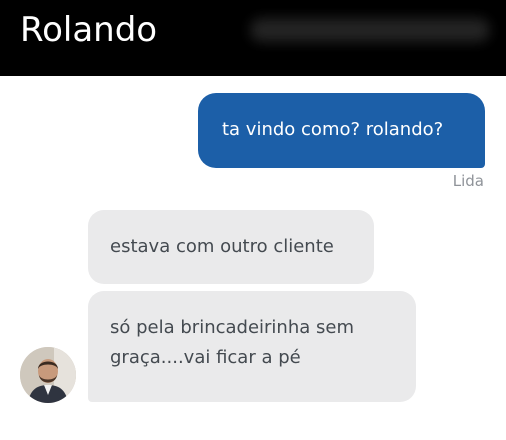 This screenshot has width=506, height=440. What do you see at coordinates (88, 30) in the screenshot?
I see `contact-name: Rolando` at bounding box center [88, 30].